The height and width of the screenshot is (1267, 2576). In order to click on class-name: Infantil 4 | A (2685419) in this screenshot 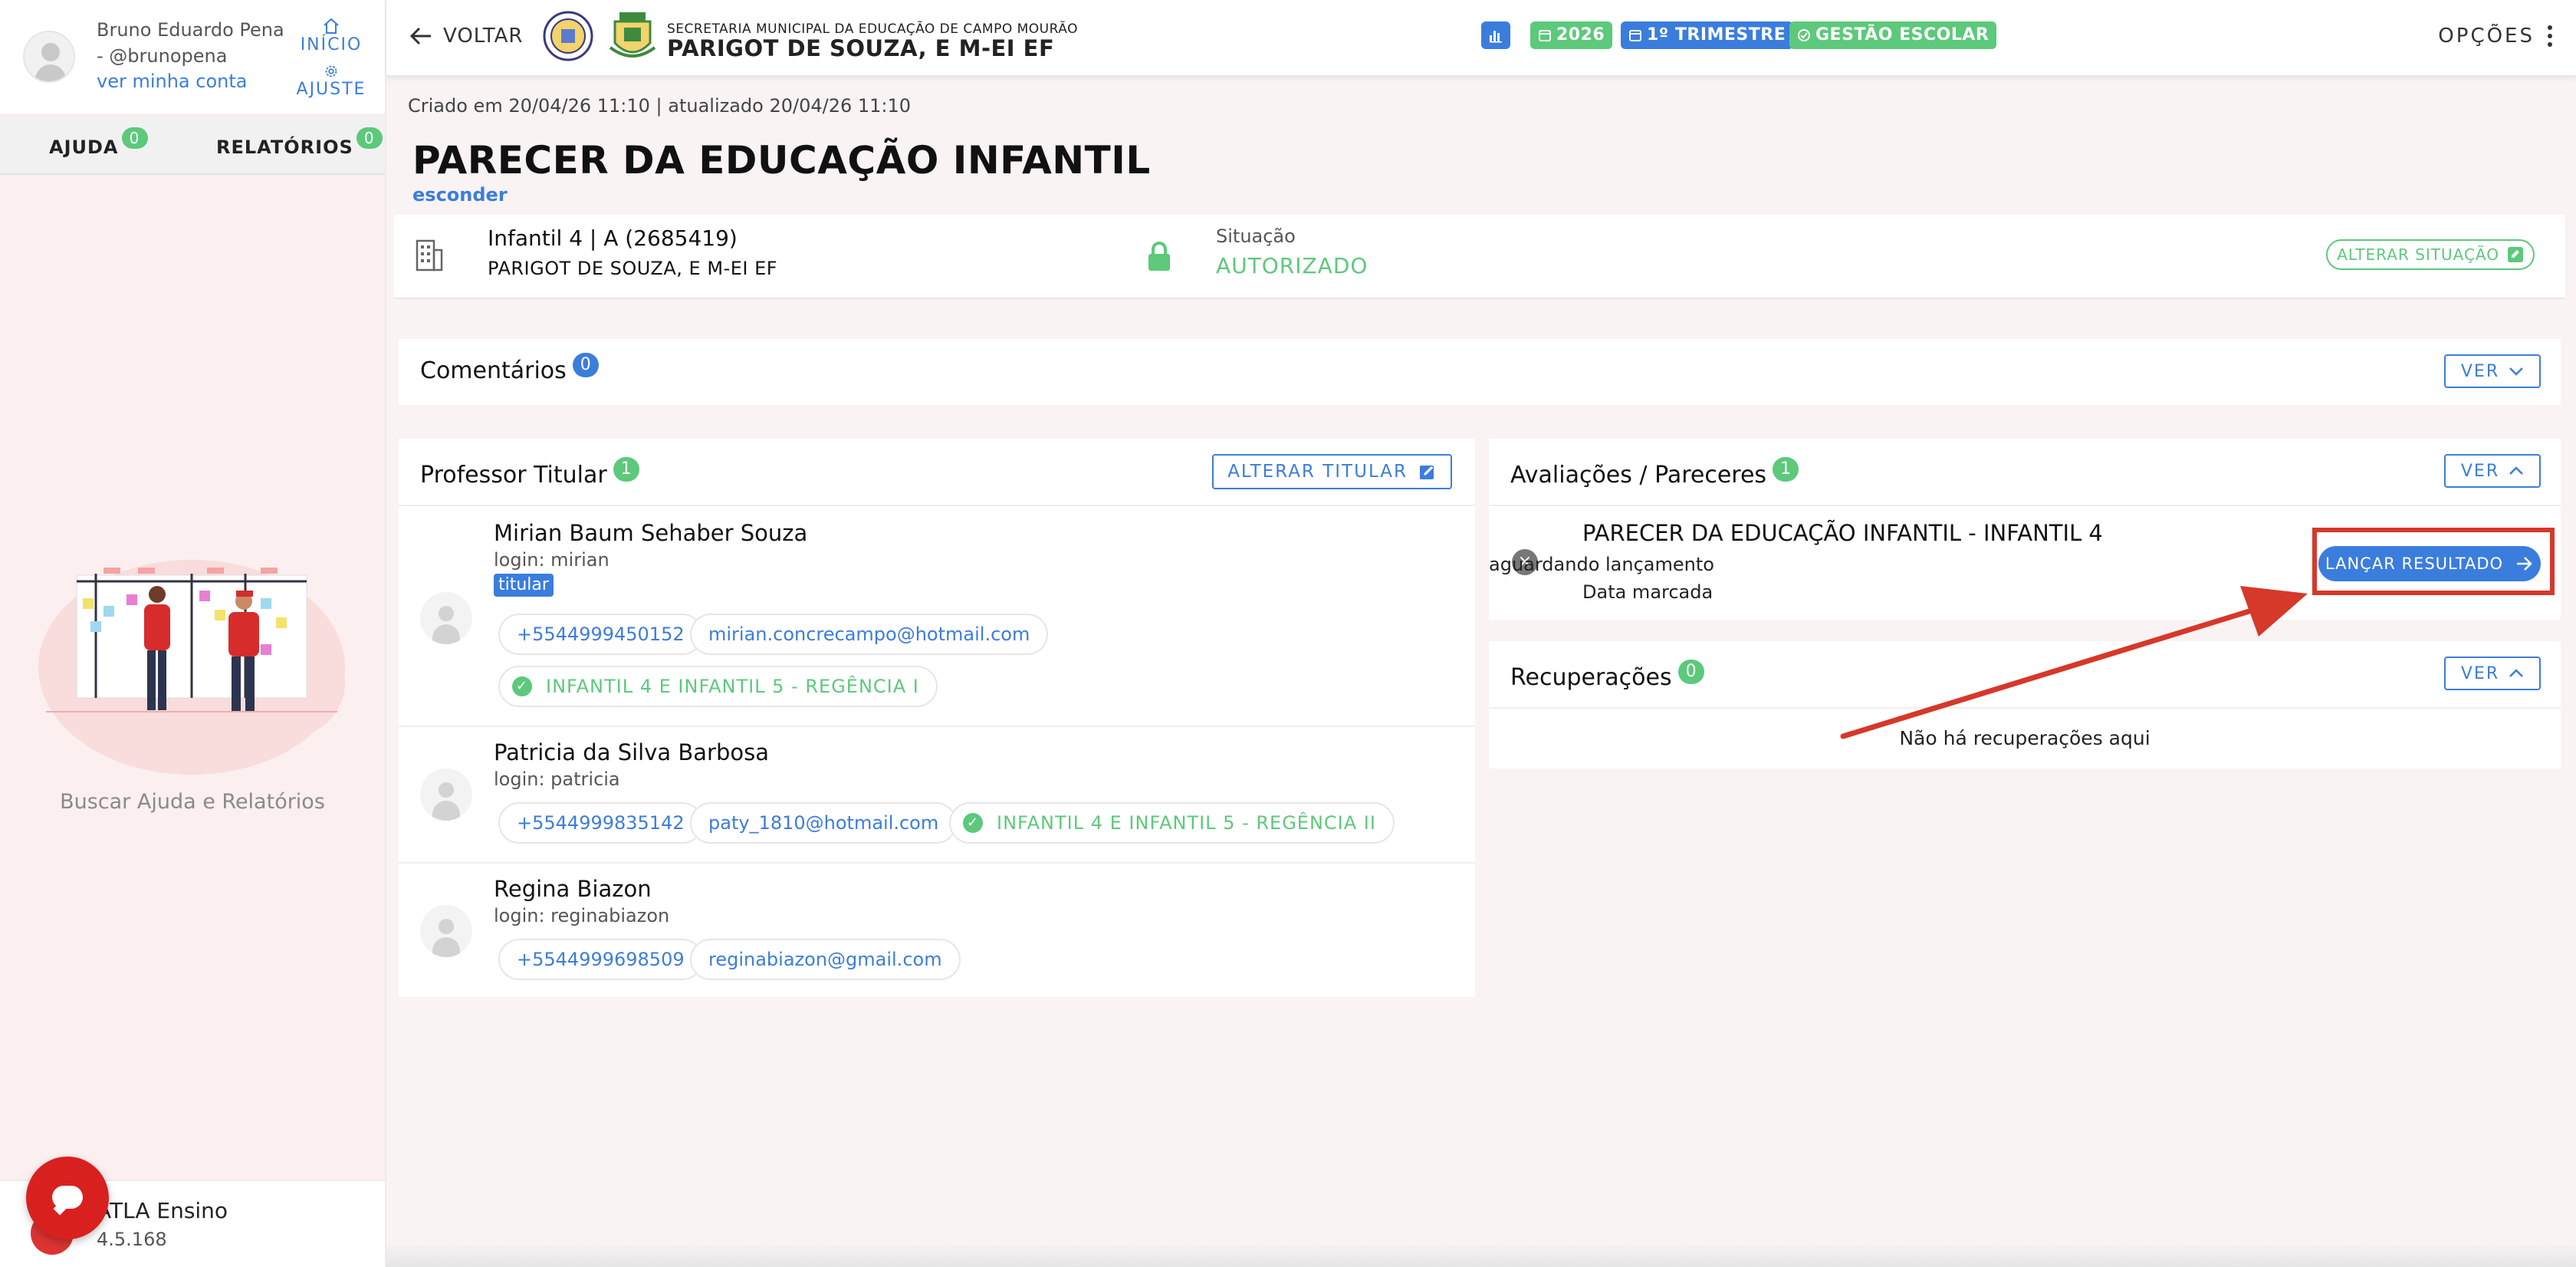, I will do `click(613, 238)`.